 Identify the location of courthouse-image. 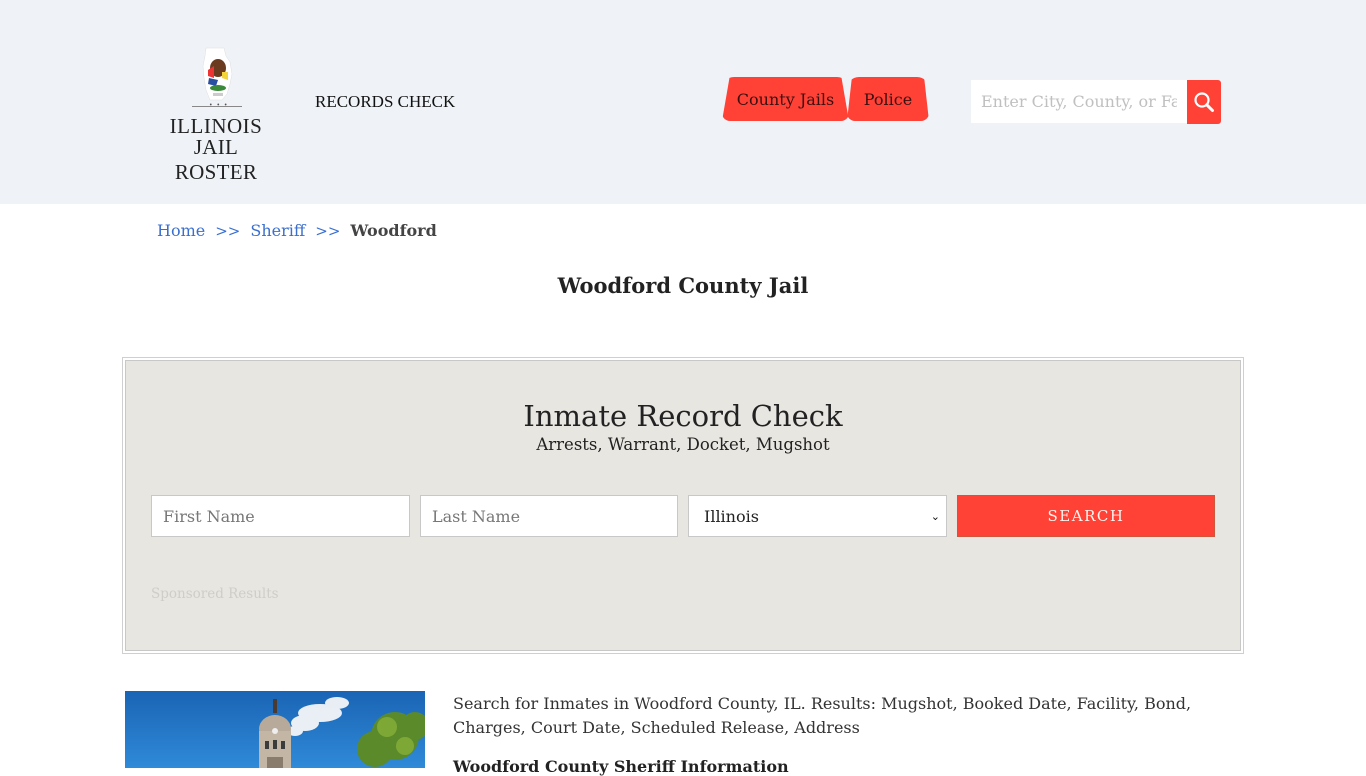
(275, 729).